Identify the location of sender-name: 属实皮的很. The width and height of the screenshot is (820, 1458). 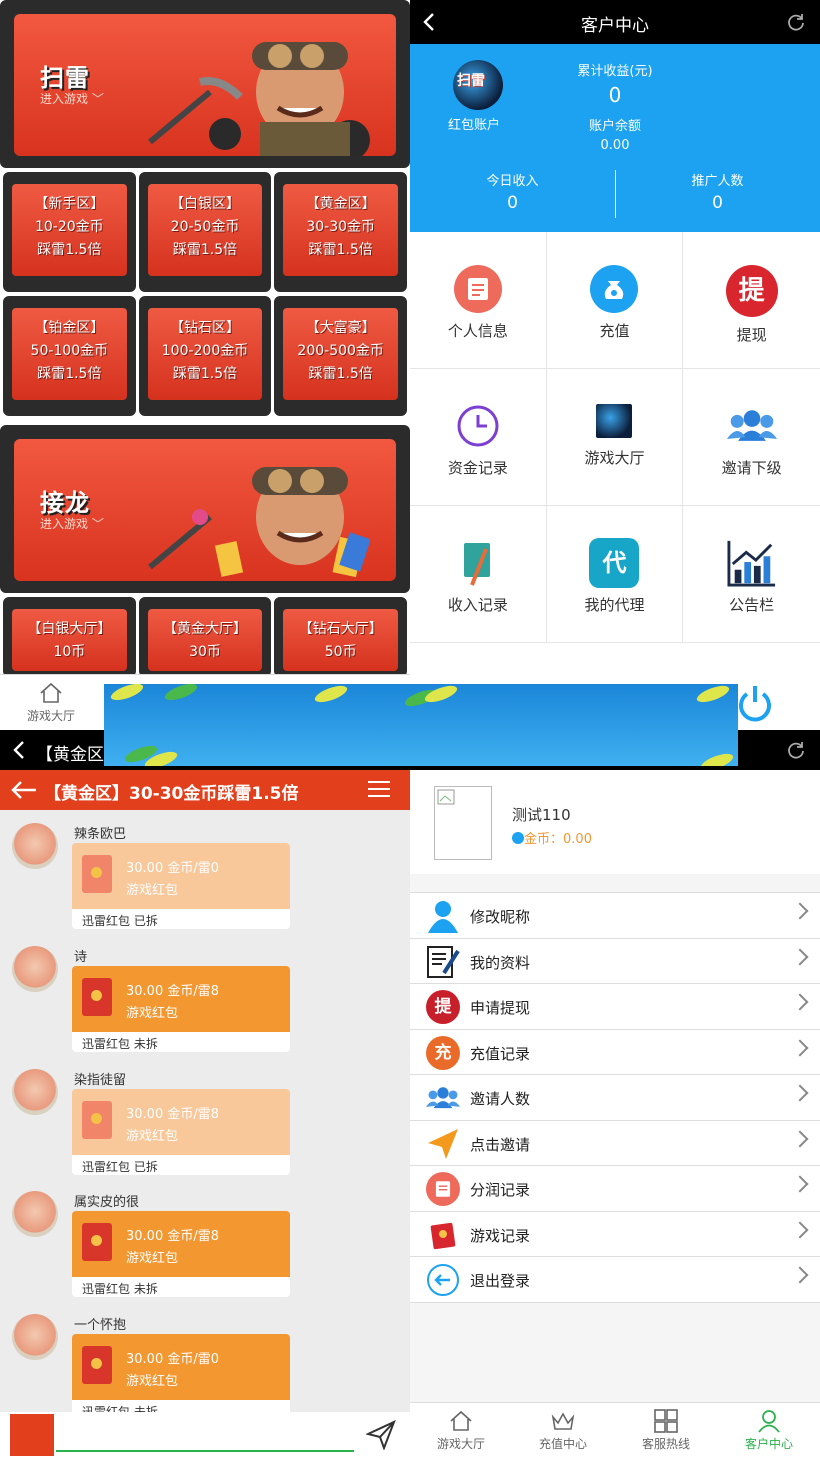
(107, 1202).